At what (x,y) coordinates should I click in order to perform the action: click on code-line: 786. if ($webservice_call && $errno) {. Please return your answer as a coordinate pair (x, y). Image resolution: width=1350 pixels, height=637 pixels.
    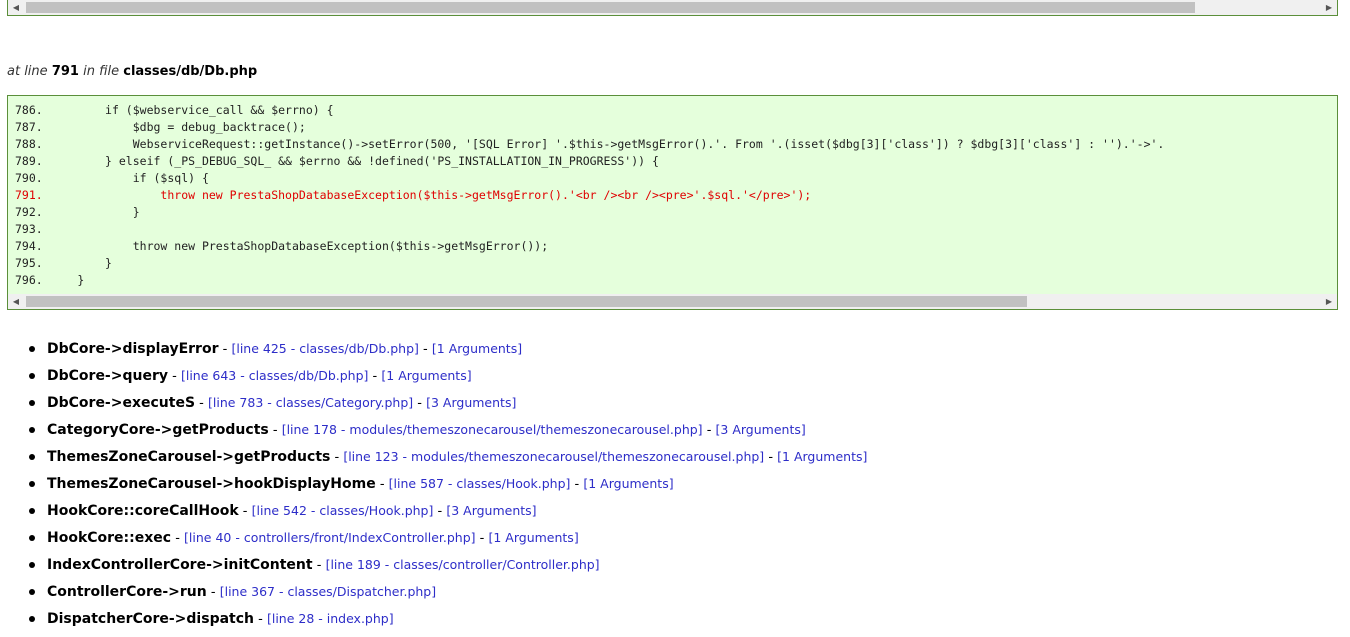
    Looking at the image, I should click on (676, 110).